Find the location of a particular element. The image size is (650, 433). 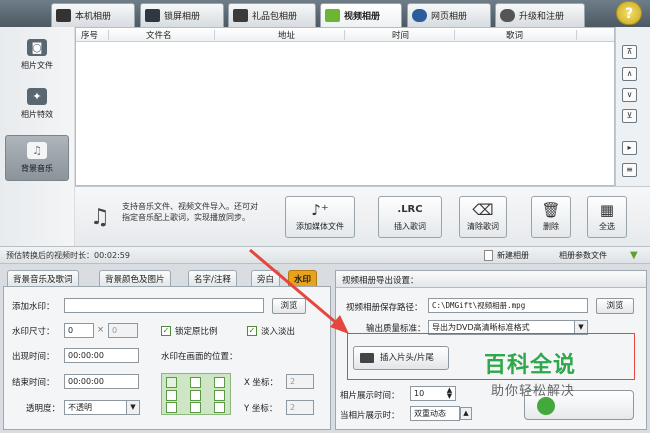

fade-label: 淡入淡出 is located at coordinates (278, 332).